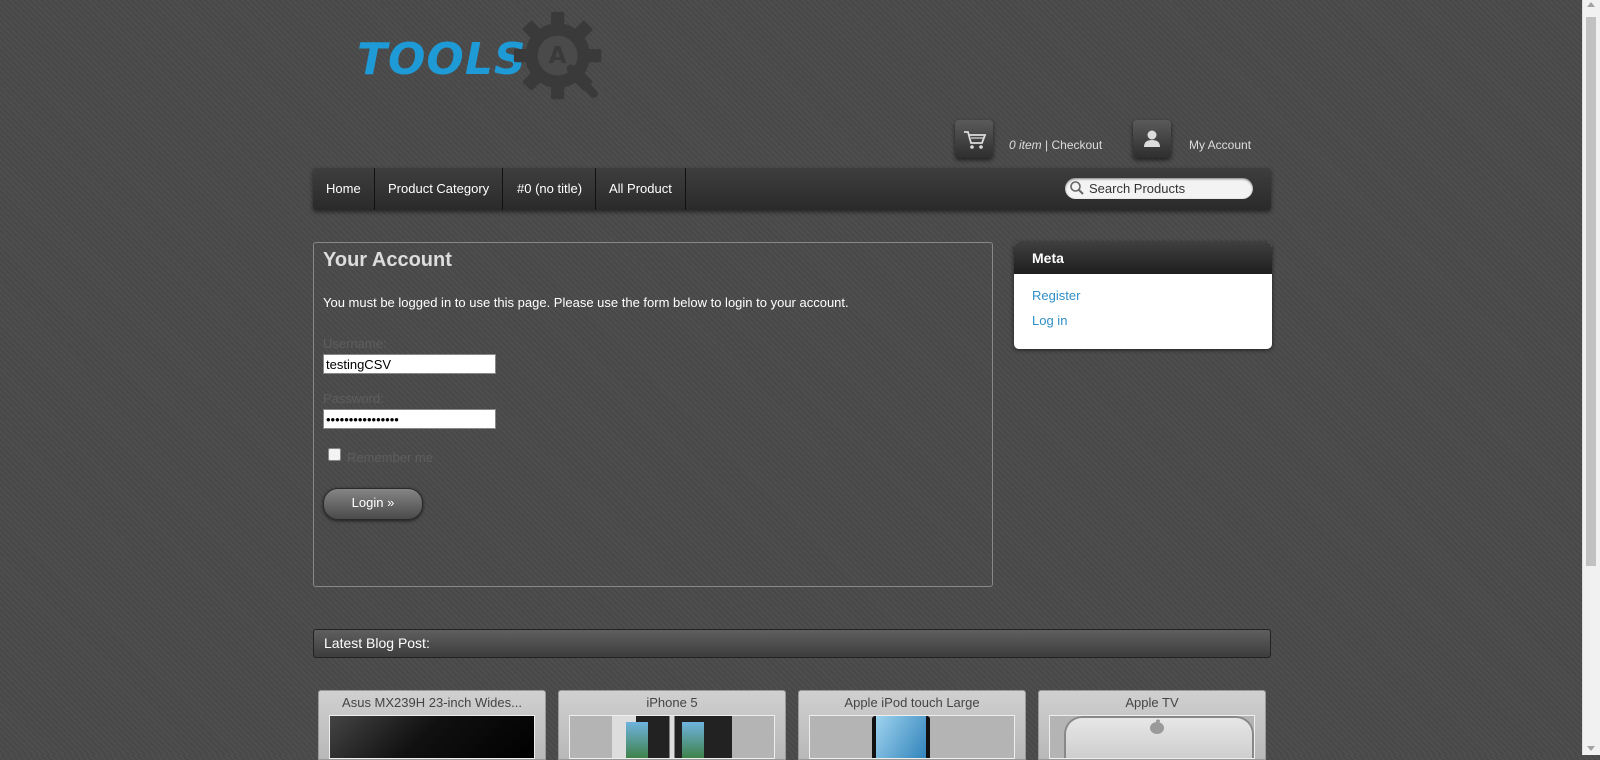  Describe the element at coordinates (1157, 726) in the screenshot. I see `apple-logo-icon` at that location.